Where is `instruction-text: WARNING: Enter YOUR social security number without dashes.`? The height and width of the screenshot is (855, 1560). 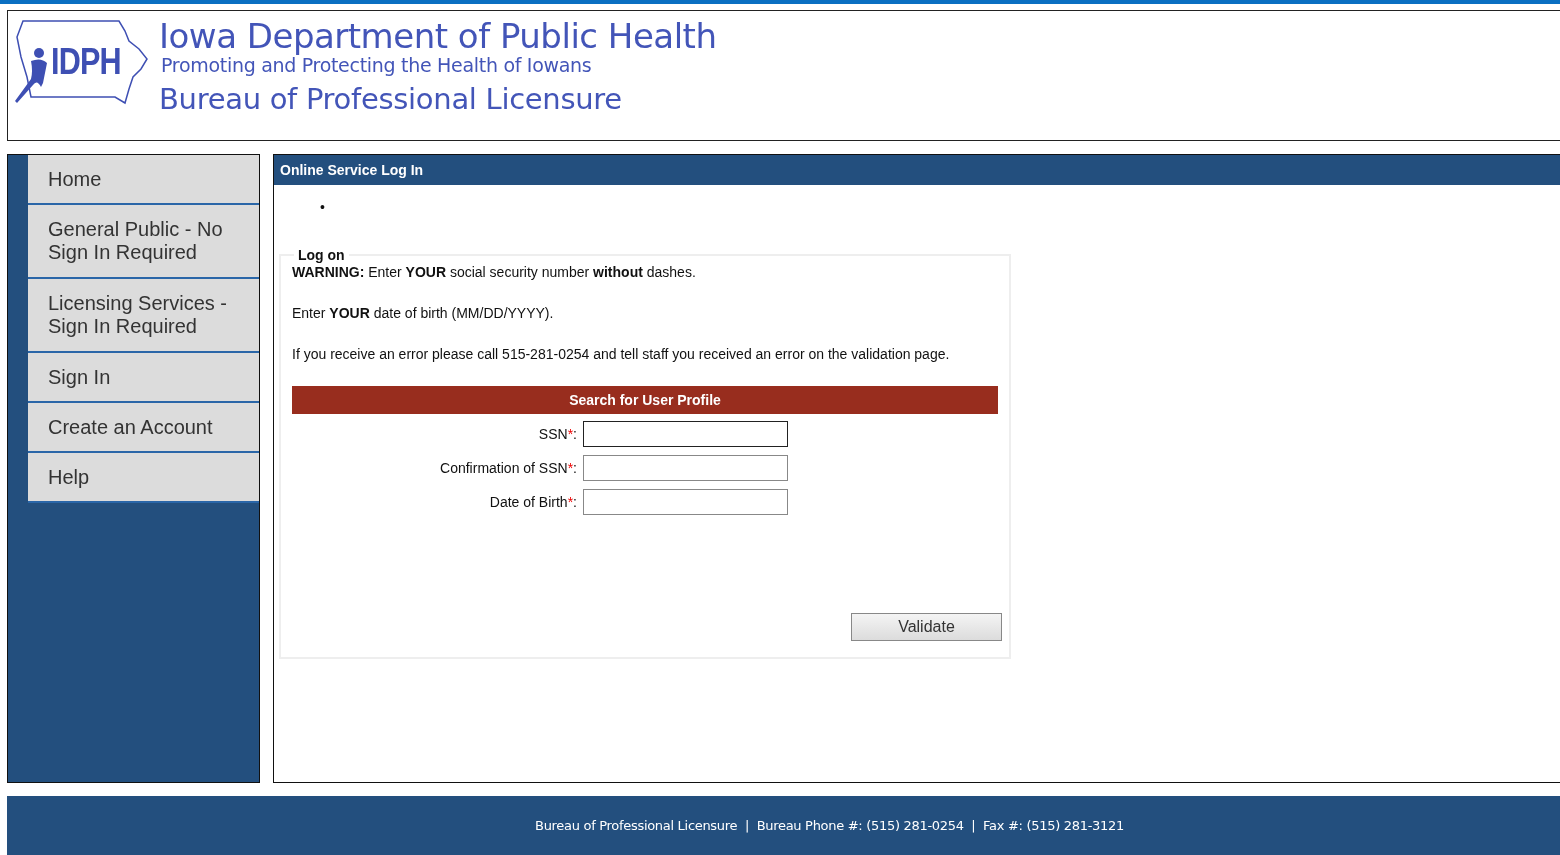 instruction-text: WARNING: Enter YOUR social security number without dashes. is located at coordinates (494, 272).